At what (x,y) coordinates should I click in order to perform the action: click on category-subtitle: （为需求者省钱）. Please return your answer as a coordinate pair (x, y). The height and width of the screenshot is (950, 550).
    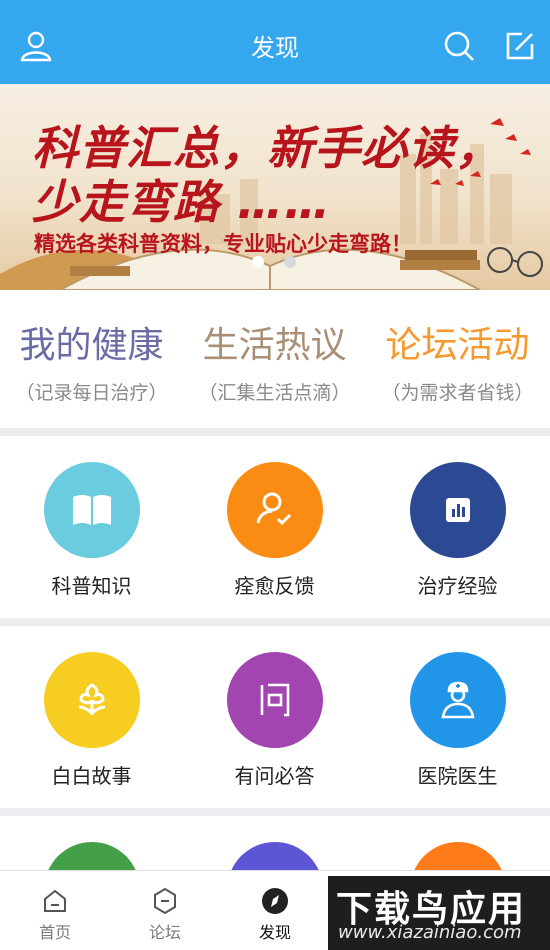
    Looking at the image, I should click on (457, 393).